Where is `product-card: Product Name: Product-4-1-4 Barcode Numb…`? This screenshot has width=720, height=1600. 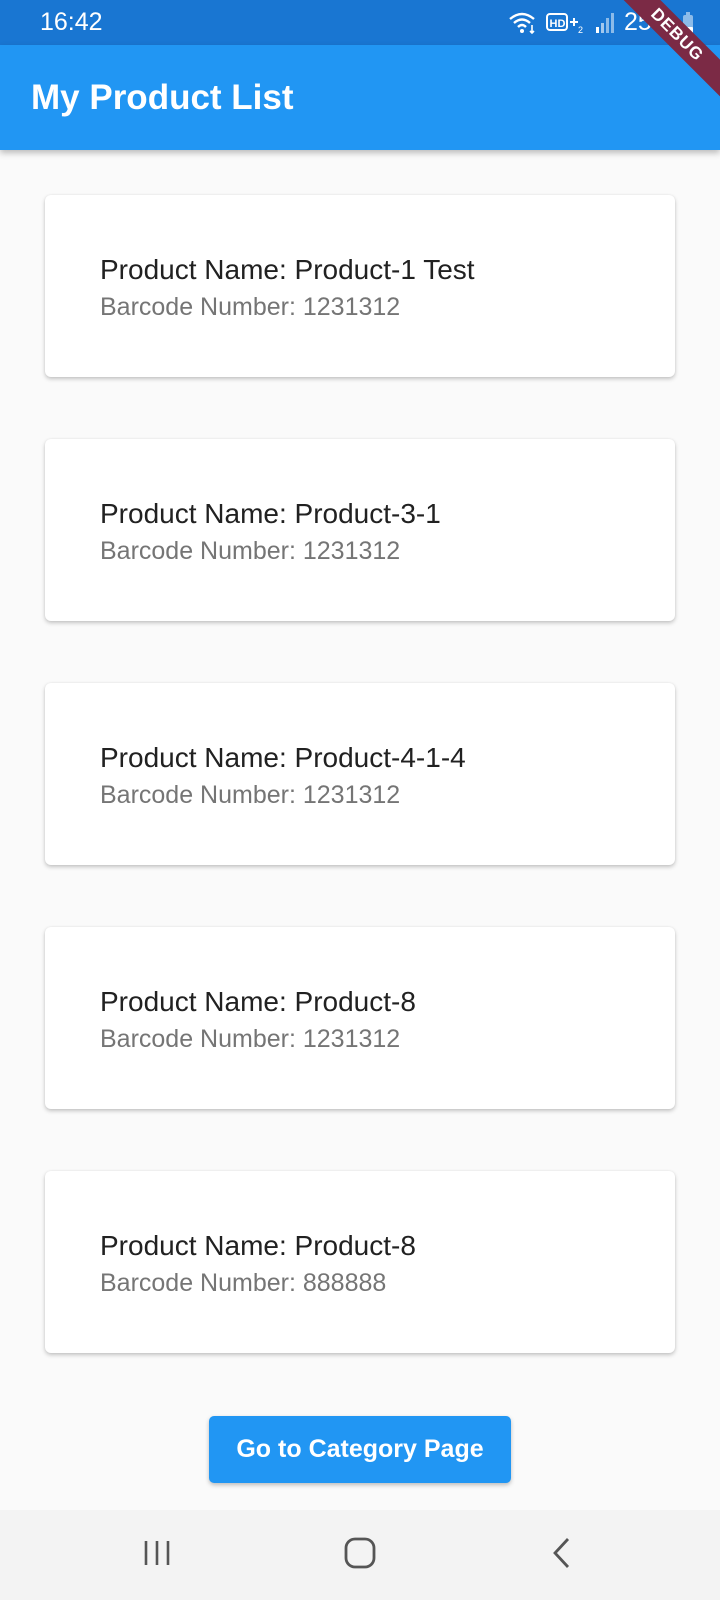 product-card: Product Name: Product-4-1-4 Barcode Numb… is located at coordinates (360, 774).